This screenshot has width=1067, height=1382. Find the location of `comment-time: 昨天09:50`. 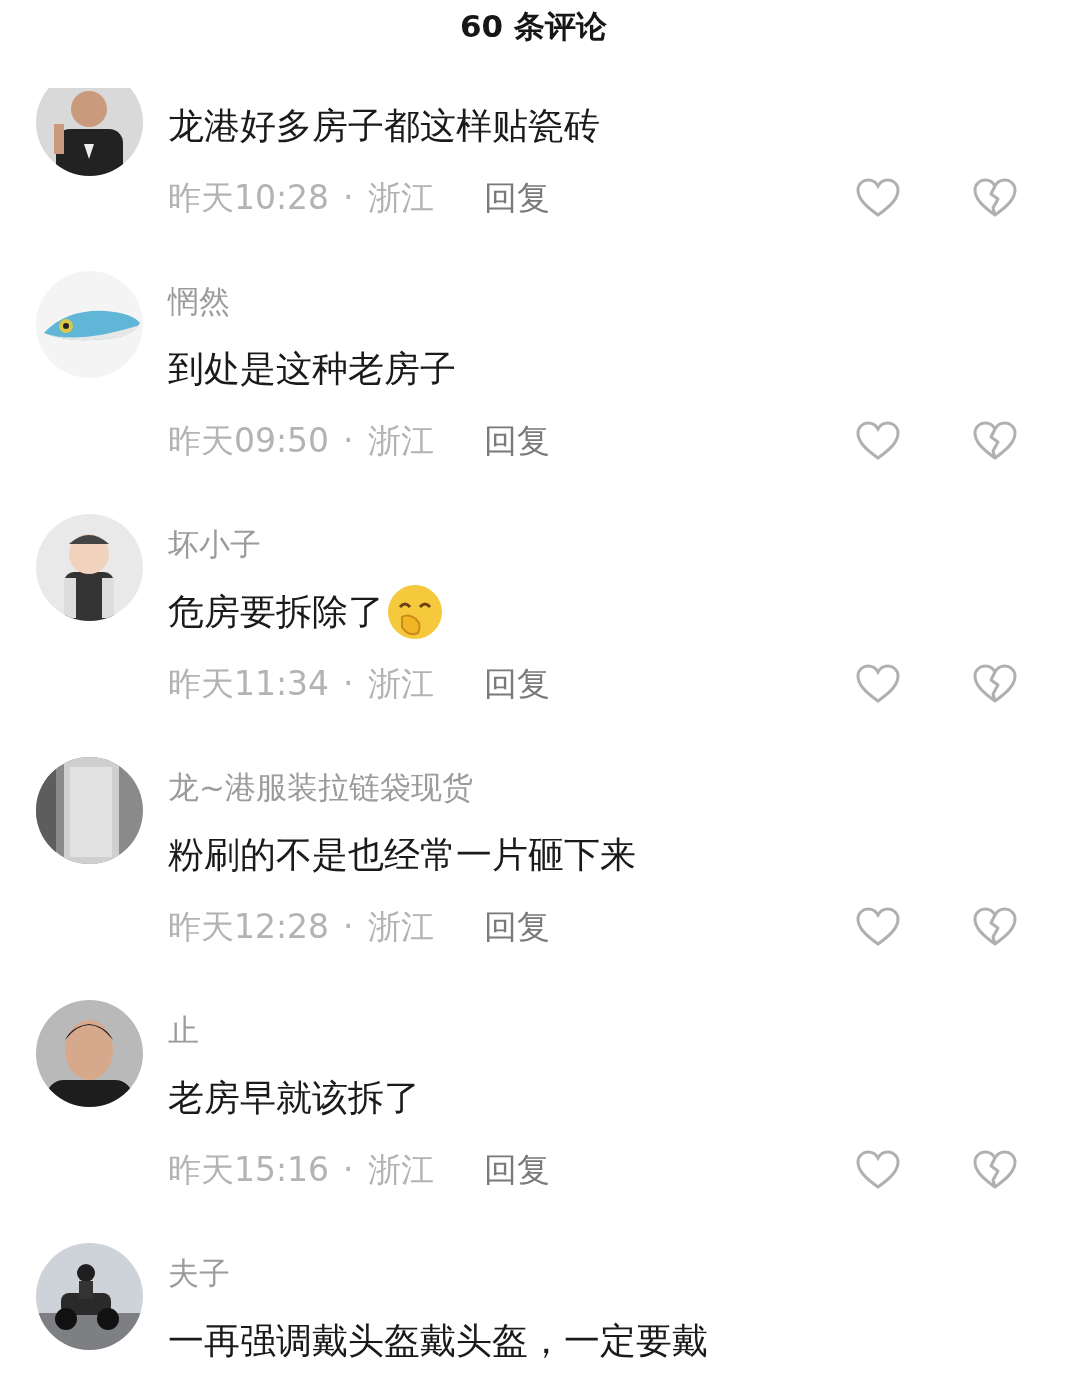

comment-time: 昨天09:50 is located at coordinates (249, 441).